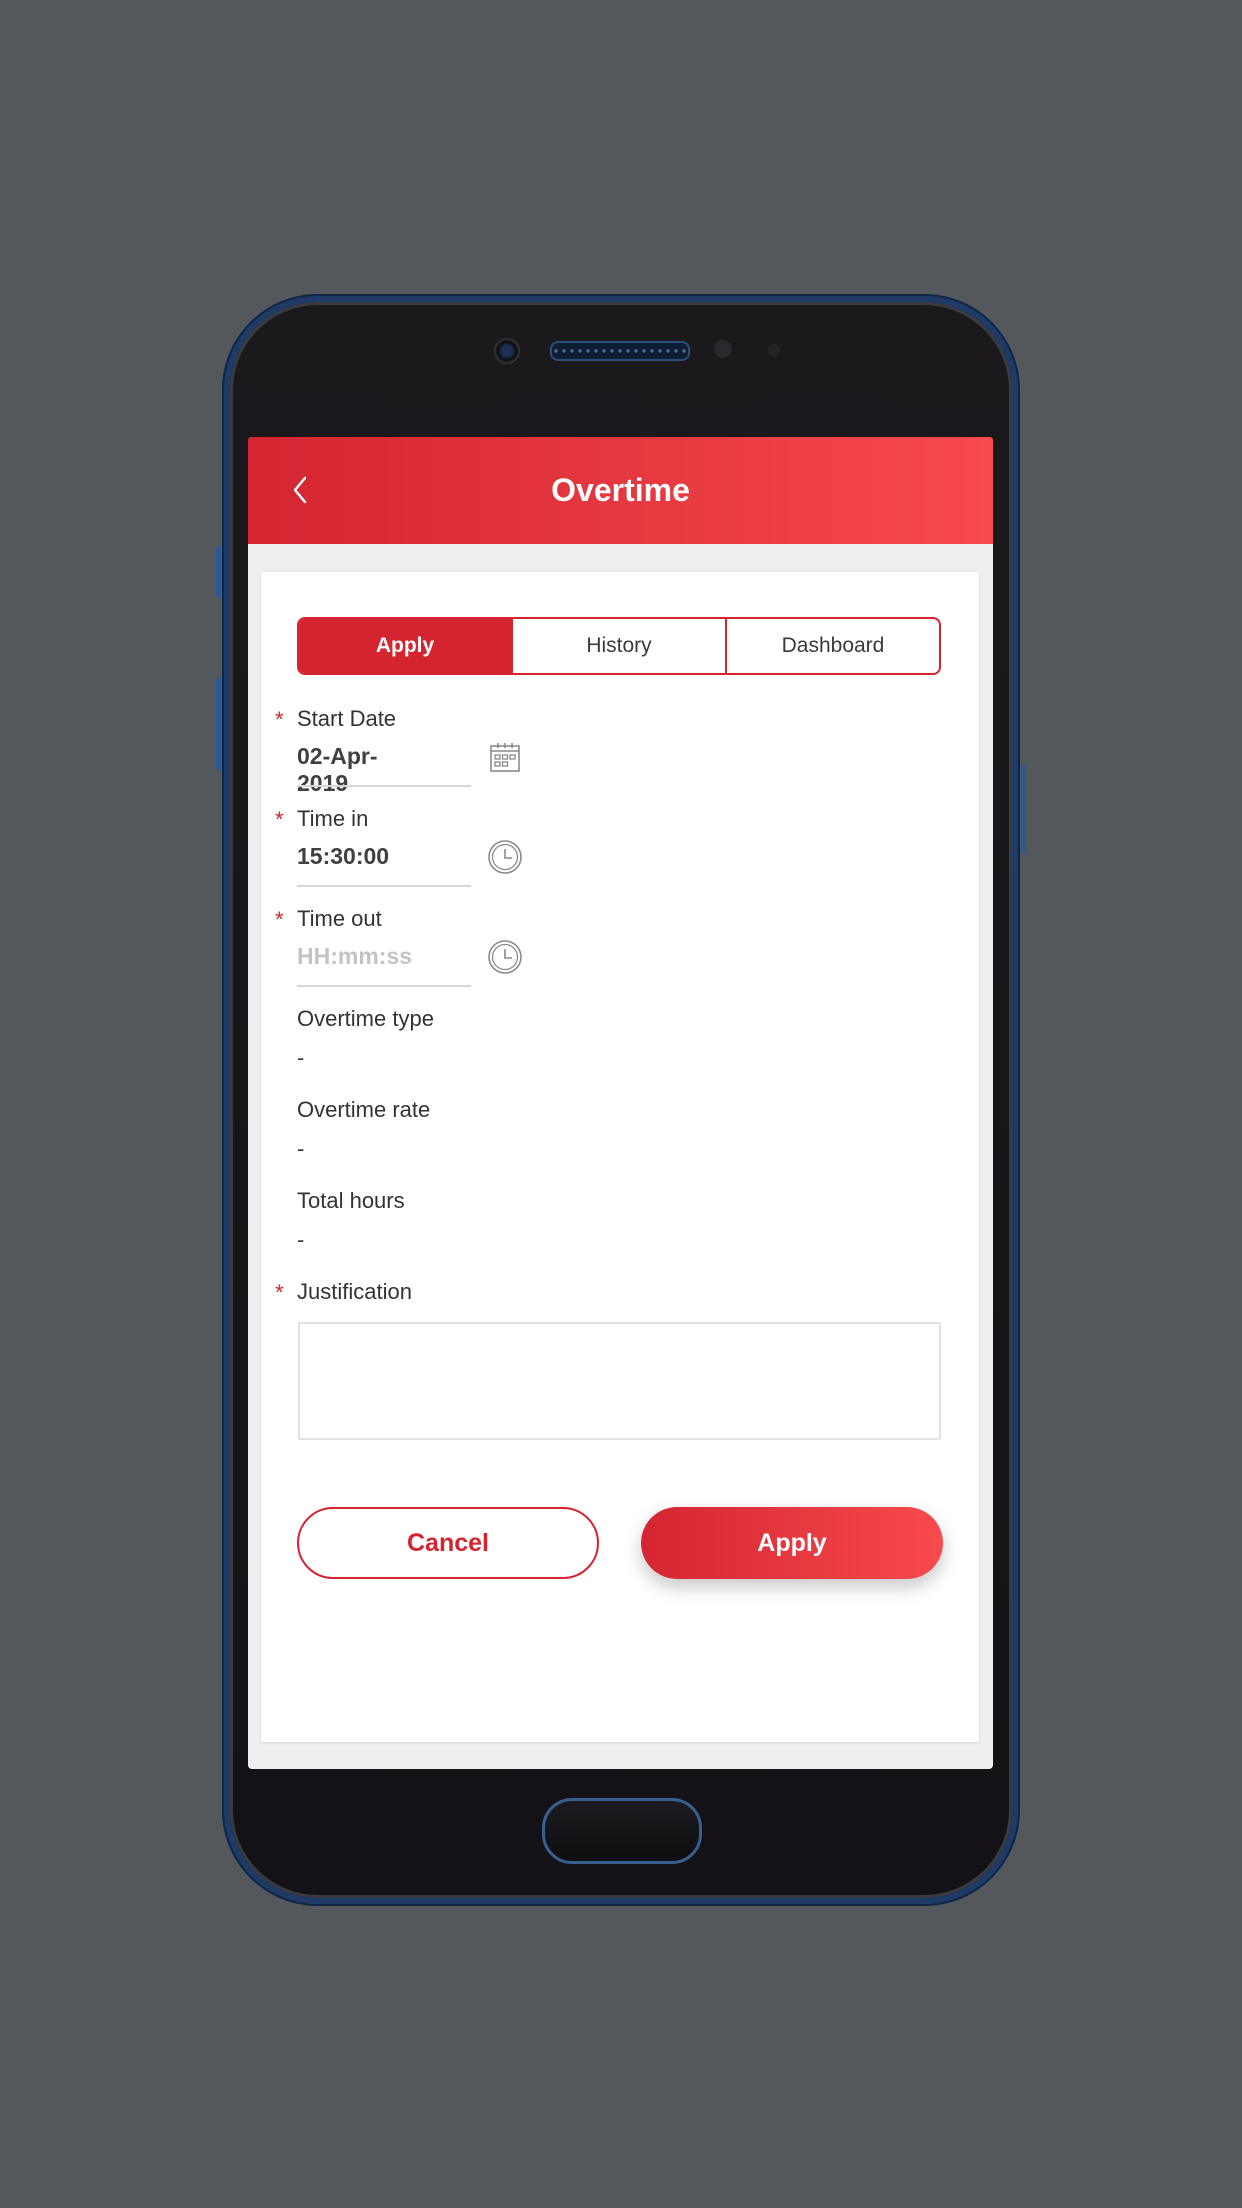  Describe the element at coordinates (398, 846) in the screenshot. I see `time-in-field: * Time in 15:30:00` at that location.